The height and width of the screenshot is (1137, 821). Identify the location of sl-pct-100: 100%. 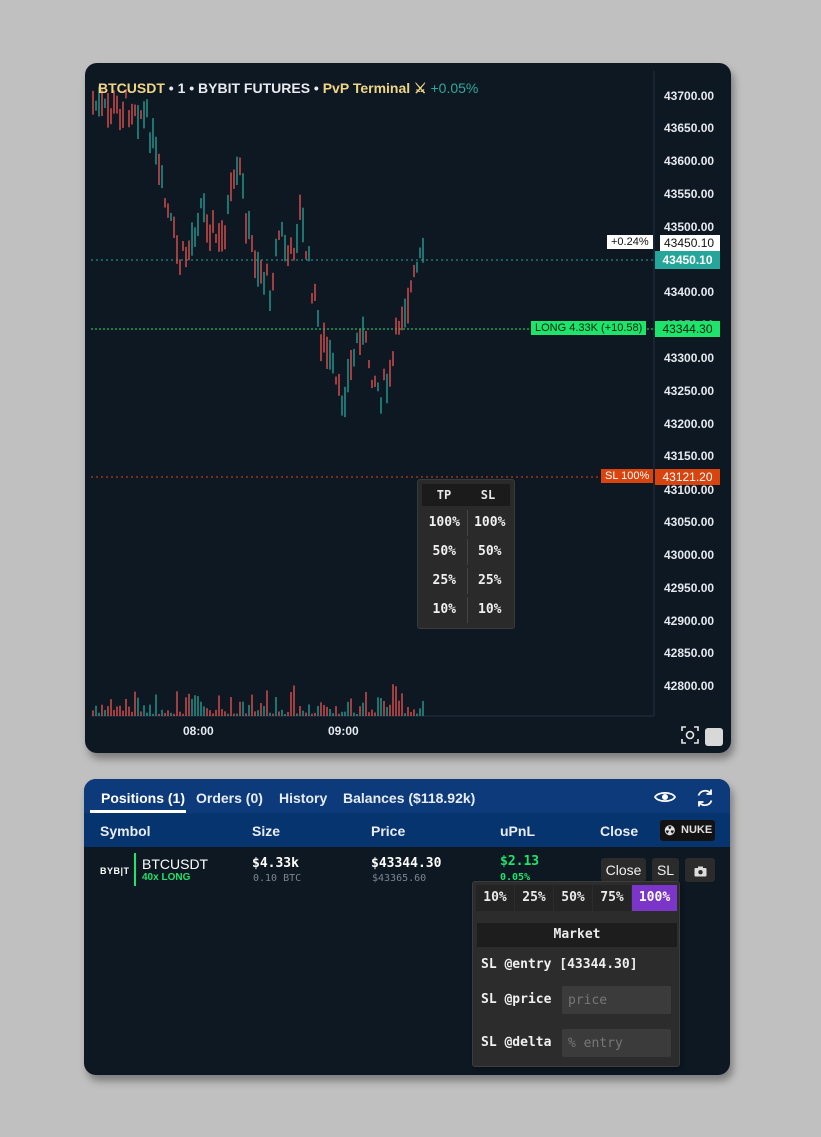
(654, 898).